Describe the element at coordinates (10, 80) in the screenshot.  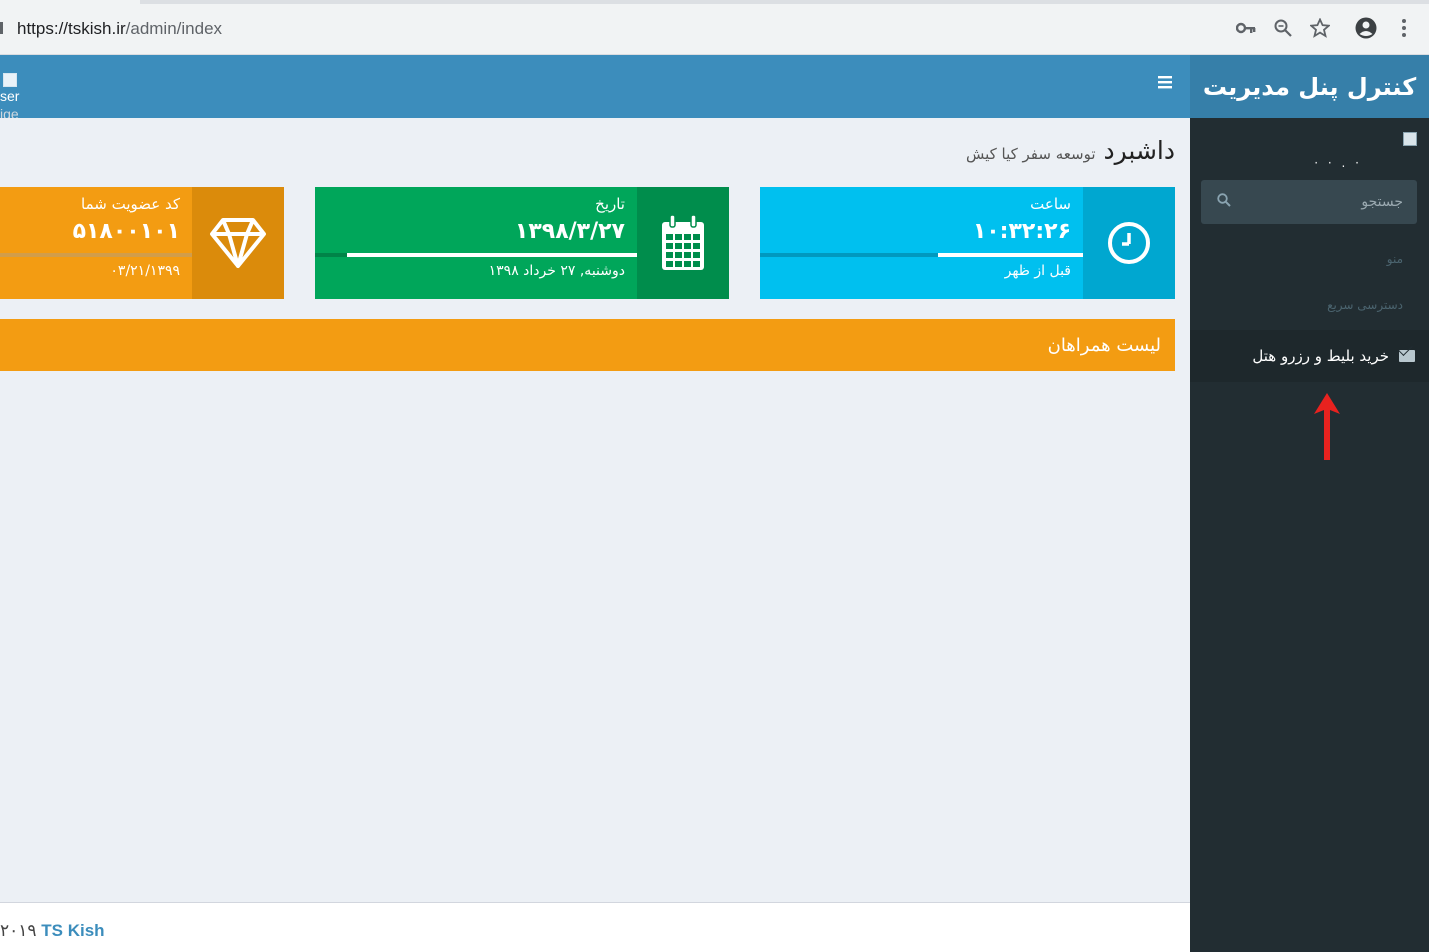
I see `broken-image-icon` at that location.